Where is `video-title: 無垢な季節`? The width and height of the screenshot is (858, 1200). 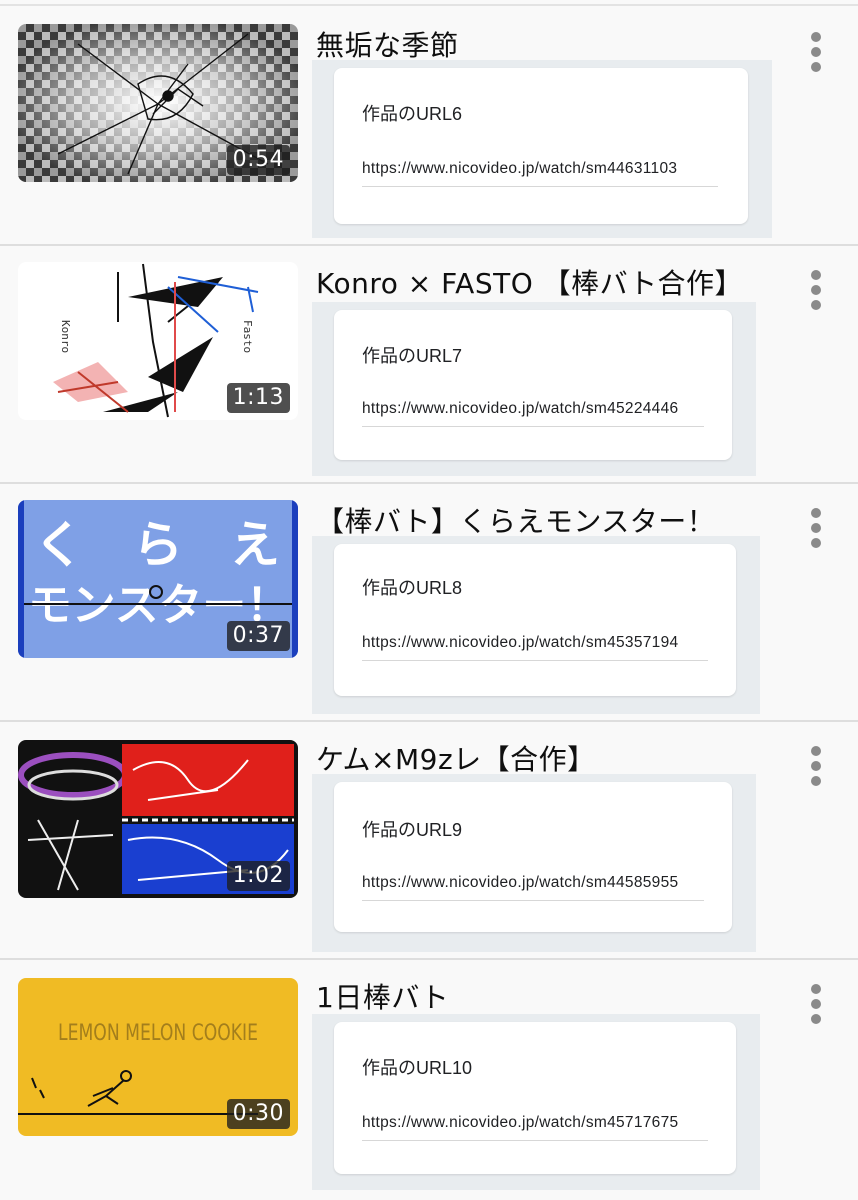 video-title: 無垢な季節 is located at coordinates (387, 44).